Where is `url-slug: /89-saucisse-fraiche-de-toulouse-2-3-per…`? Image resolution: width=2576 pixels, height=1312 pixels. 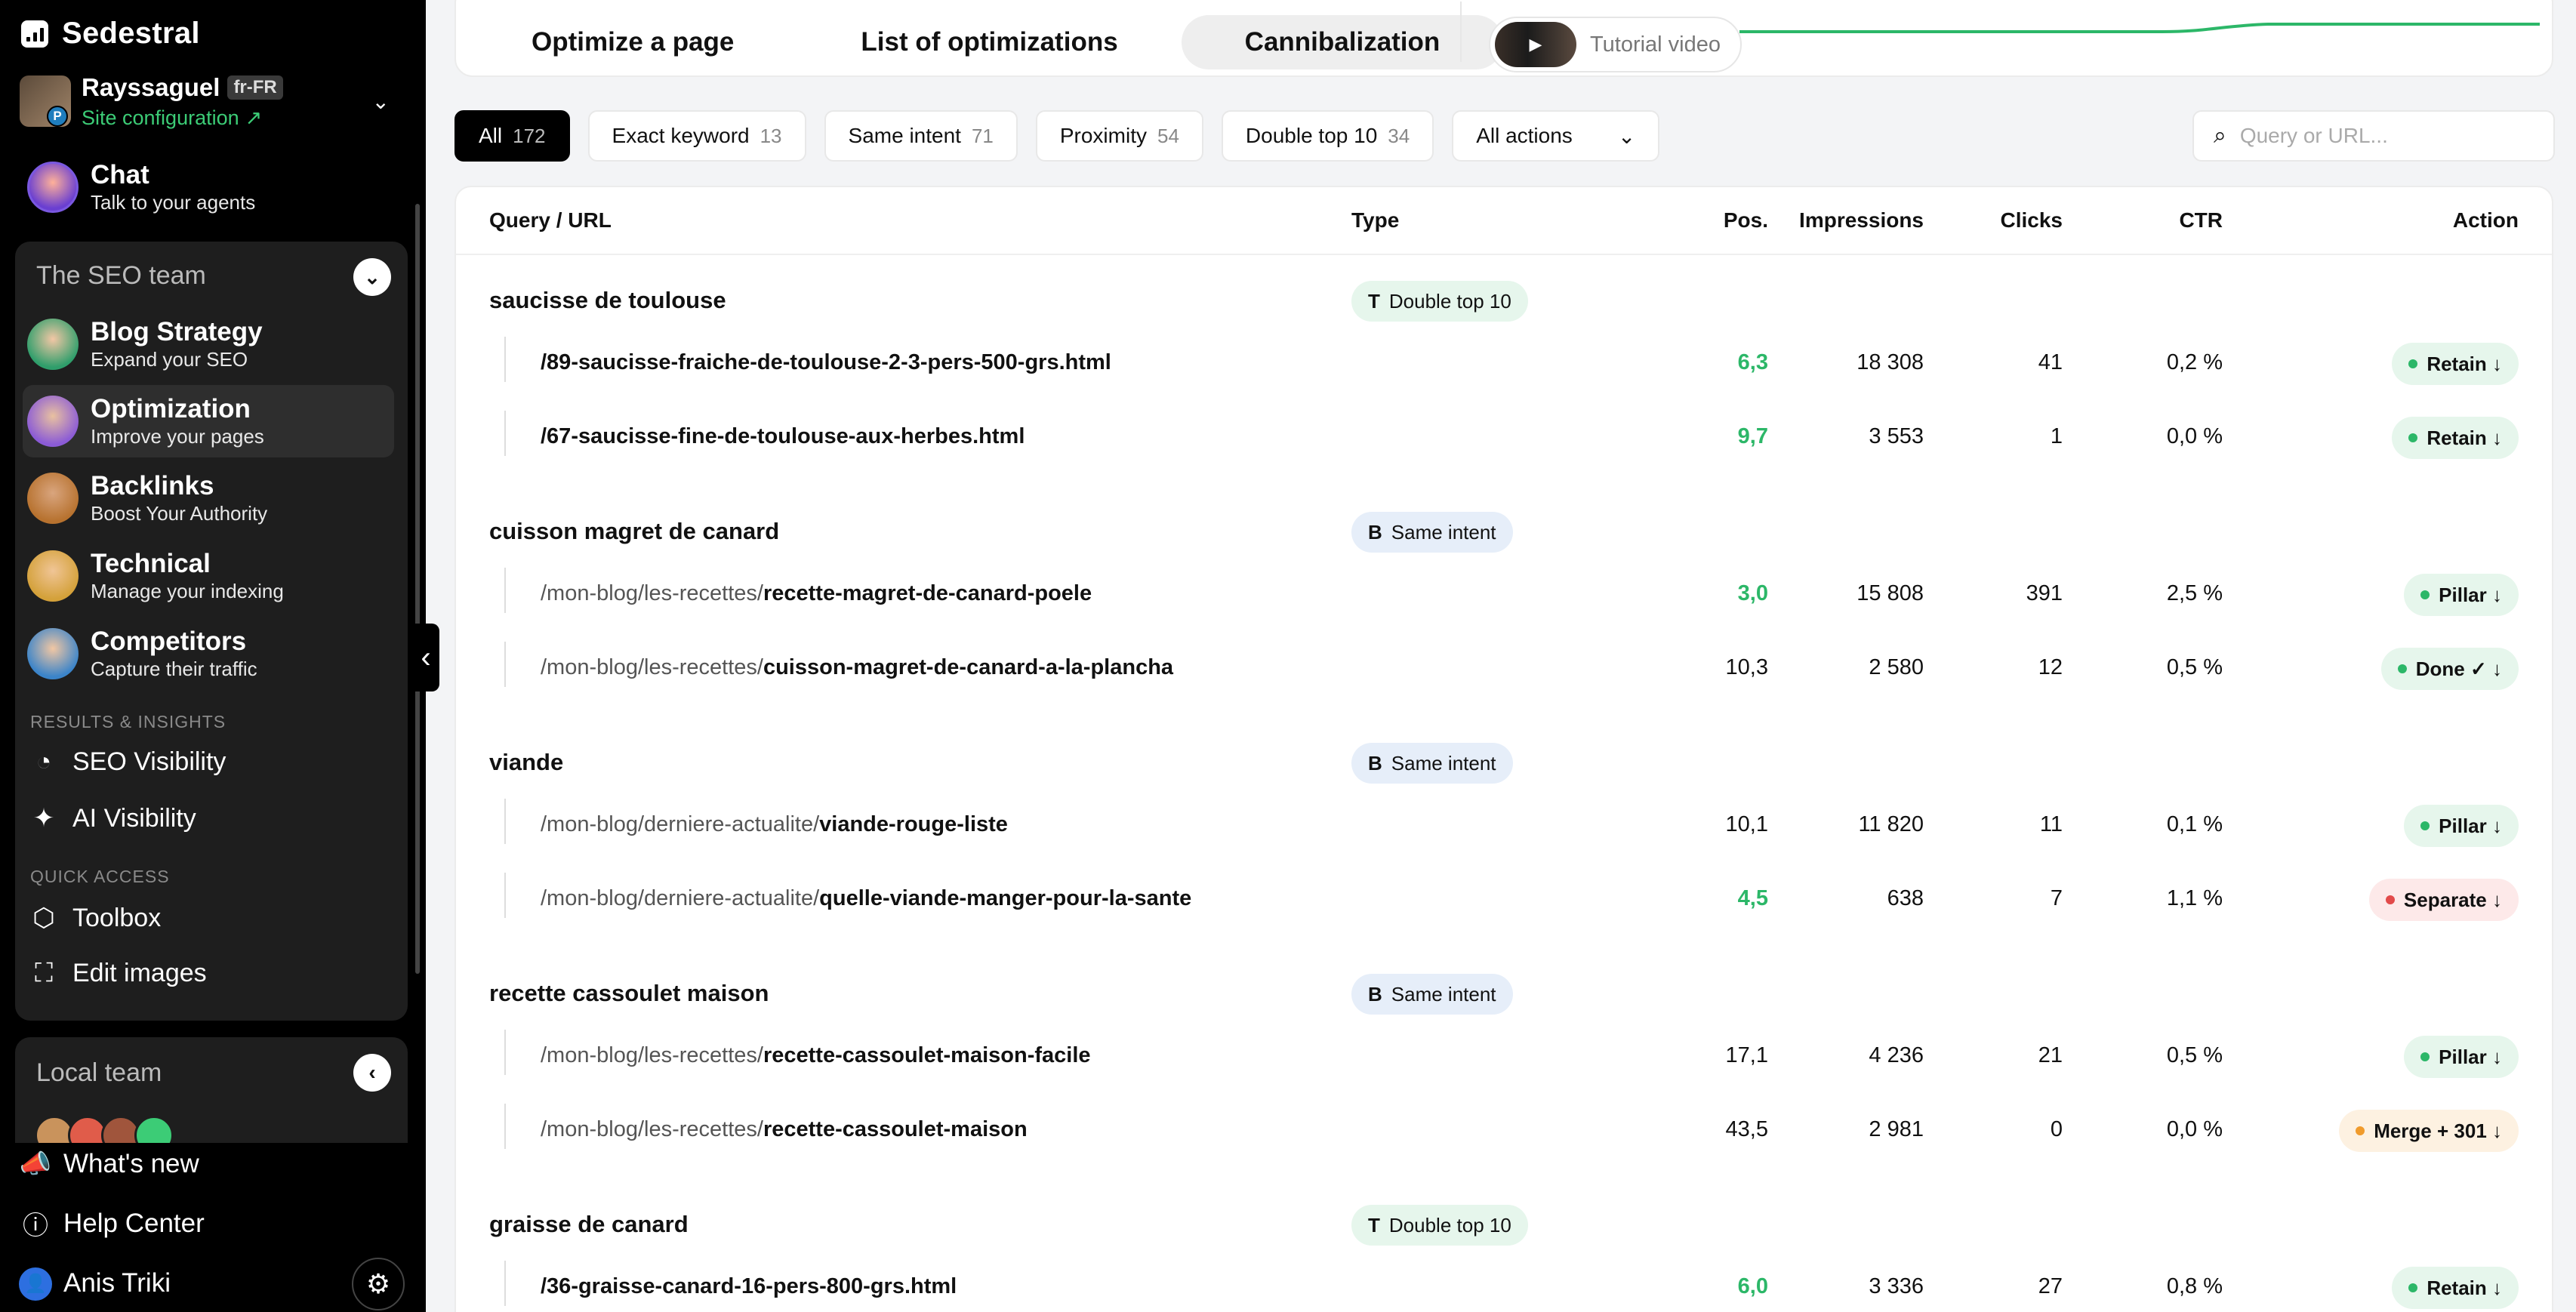 url-slug: /89-saucisse-fraiche-de-toulouse-2-3-per… is located at coordinates (826, 362).